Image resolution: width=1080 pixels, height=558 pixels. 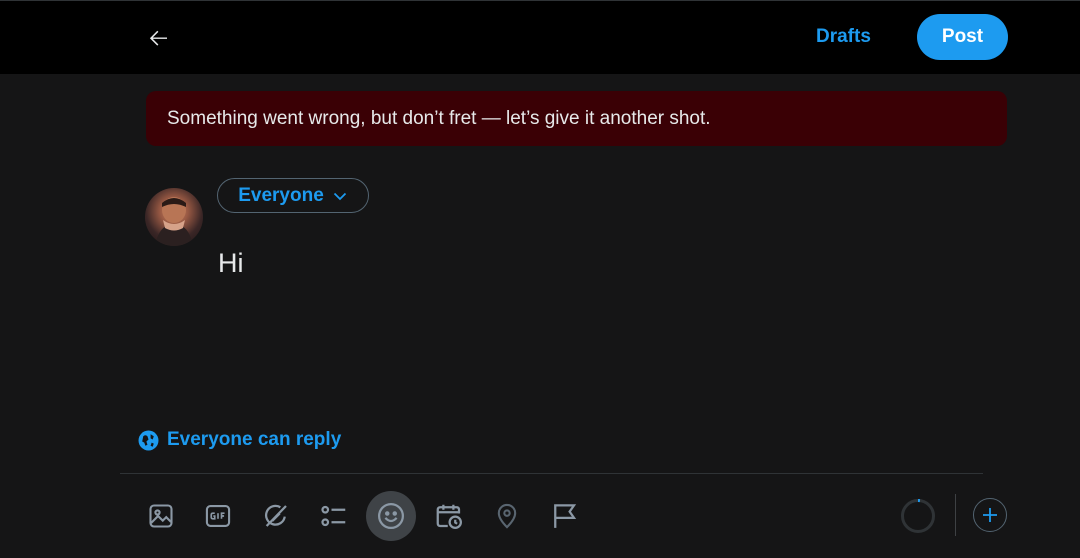 I want to click on schedule-button, so click(x=449, y=516).